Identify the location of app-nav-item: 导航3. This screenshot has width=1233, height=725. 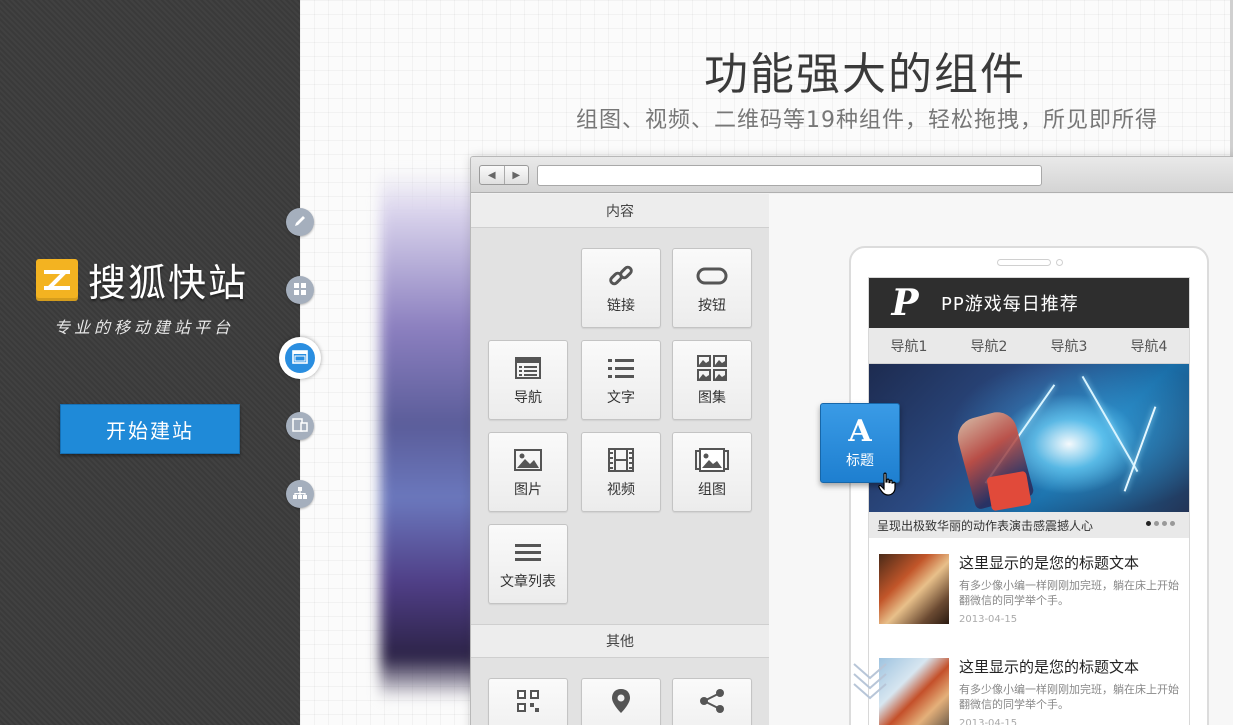
(1069, 346).